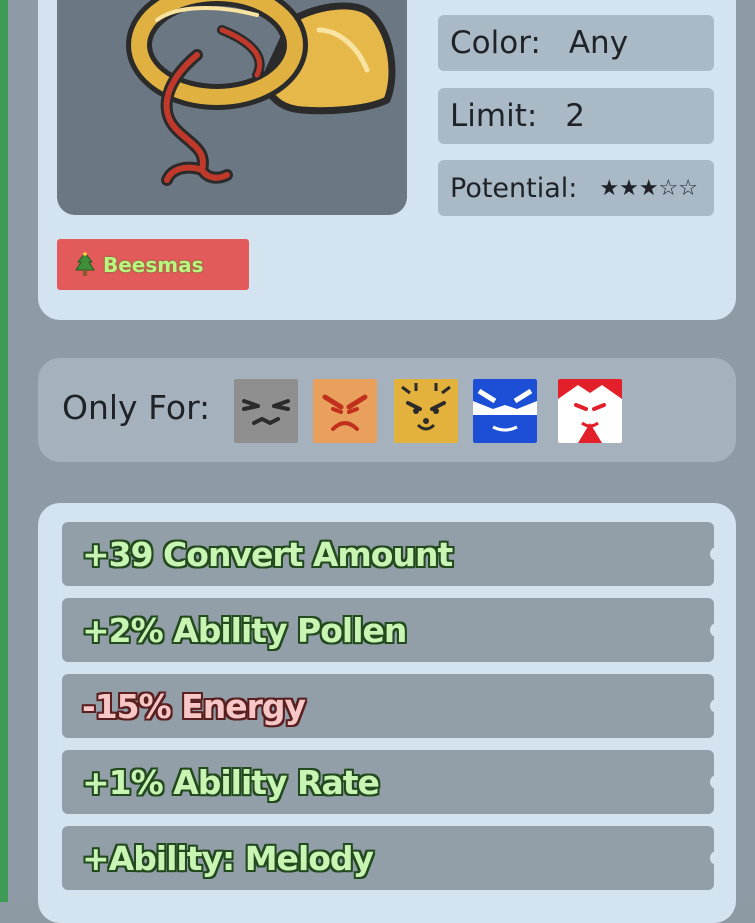 The image size is (755, 923). Describe the element at coordinates (426, 411) in the screenshot. I see `tabby-bee-icon` at that location.